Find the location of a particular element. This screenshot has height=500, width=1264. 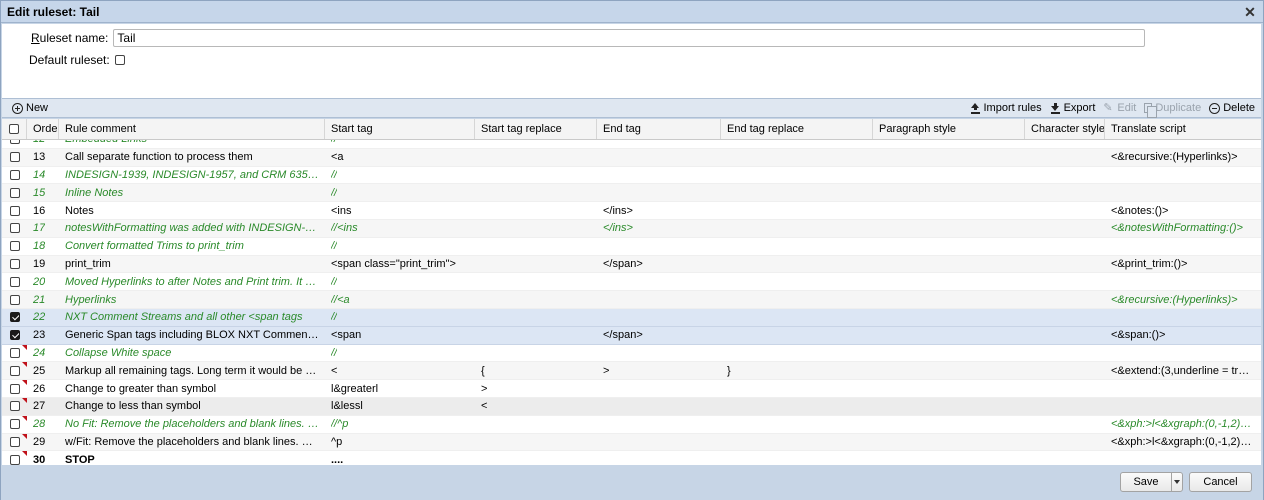

cancel-button: Cancel is located at coordinates (1220, 482).